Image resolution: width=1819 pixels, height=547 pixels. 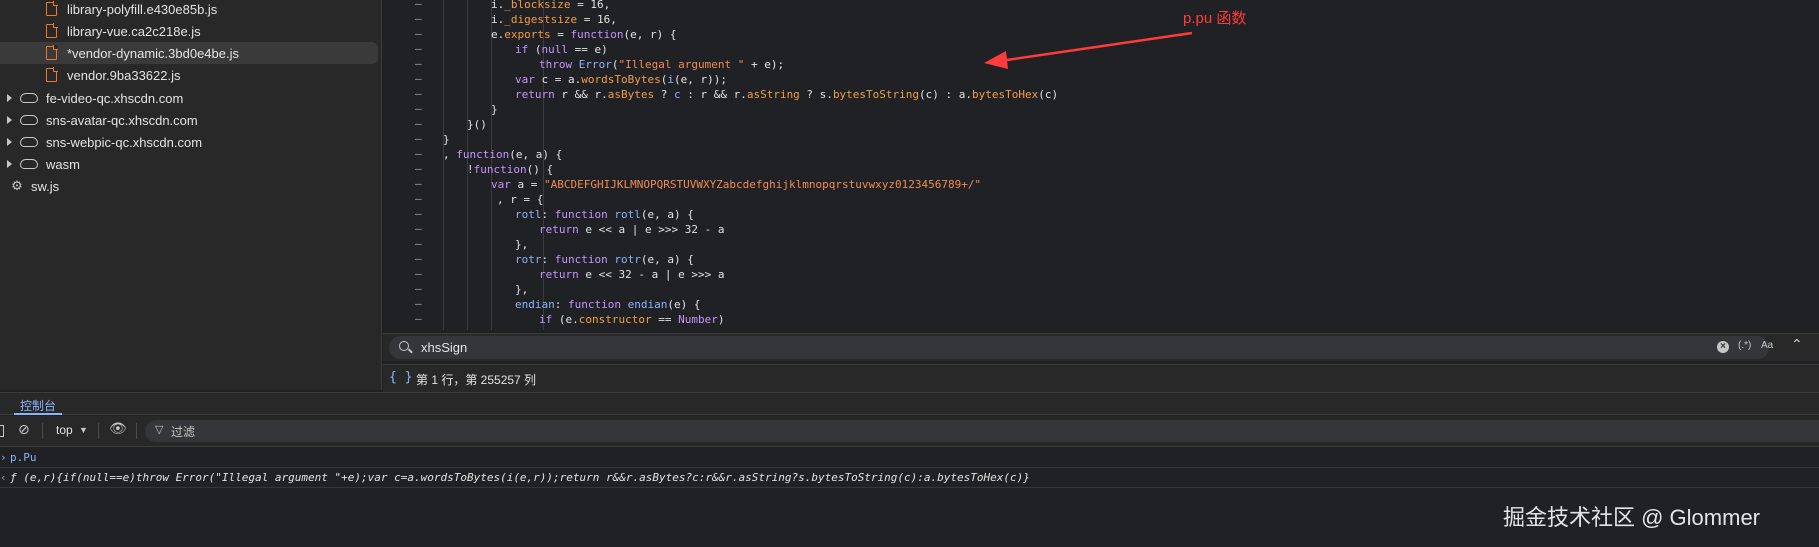 I want to click on code-line: return e << 32 - a | e >>> a, so click(x=631, y=274).